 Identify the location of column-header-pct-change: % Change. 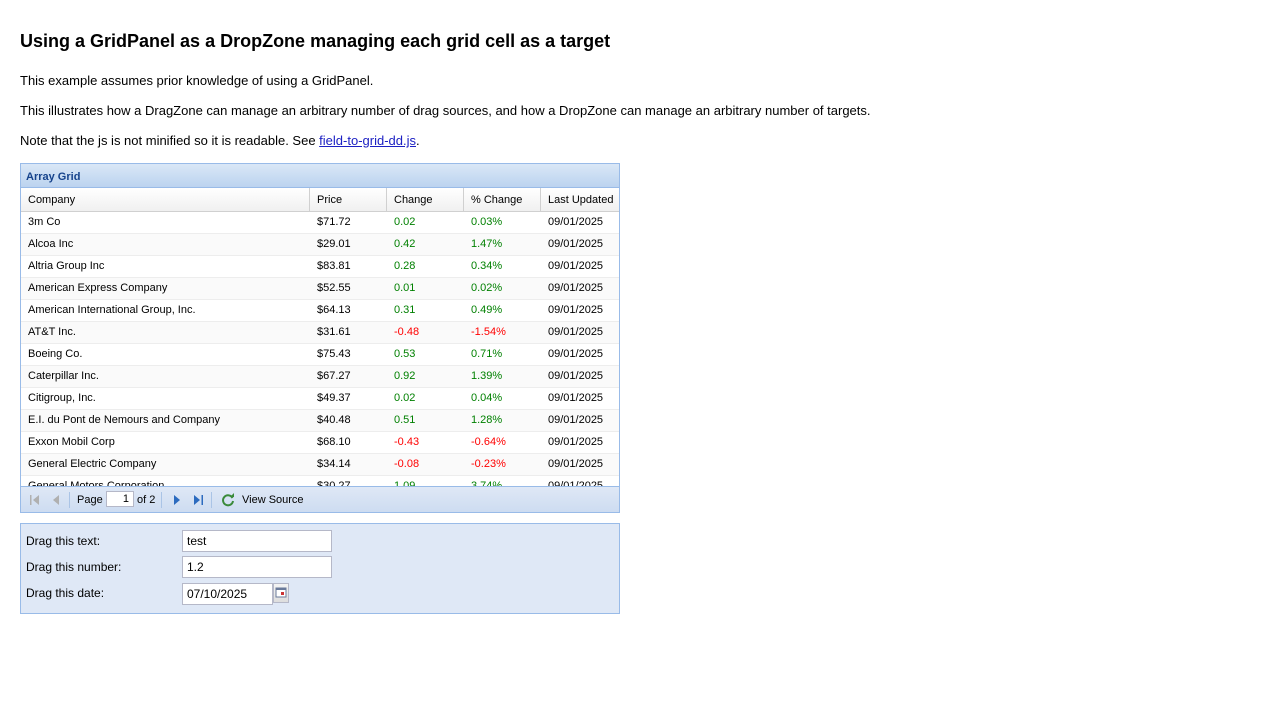
(502, 199).